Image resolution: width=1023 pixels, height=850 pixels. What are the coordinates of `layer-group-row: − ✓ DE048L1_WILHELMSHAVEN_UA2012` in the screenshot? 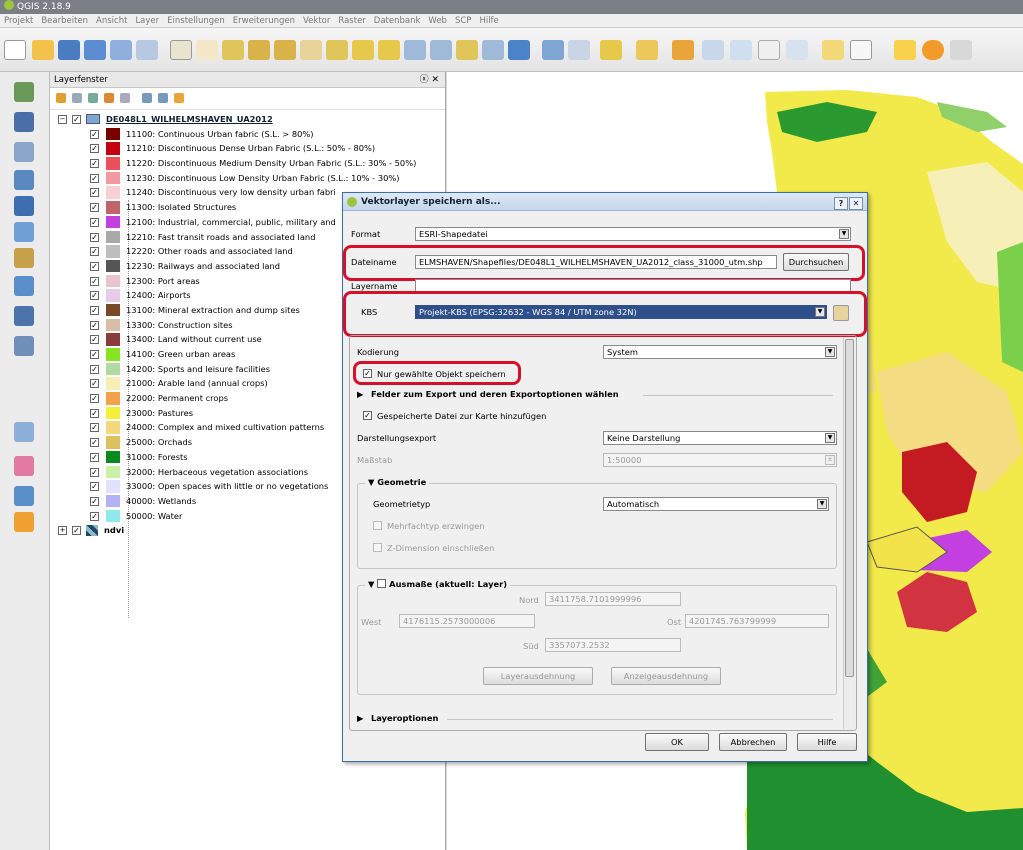 It's located at (247, 119).